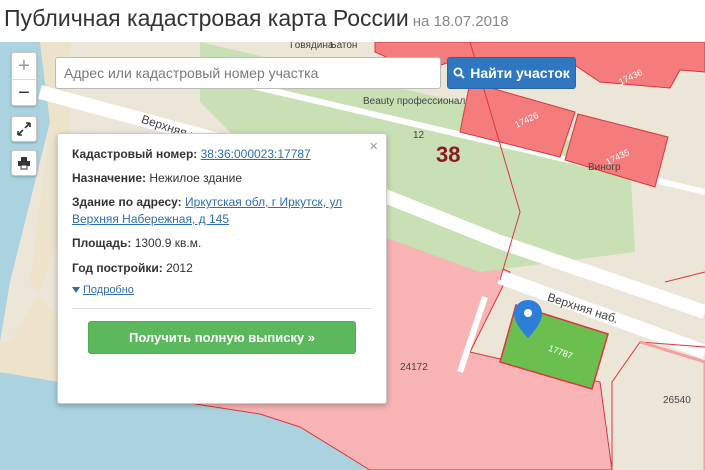 This screenshot has height=470, width=705. I want to click on map-label-parcel: 24172, so click(414, 367).